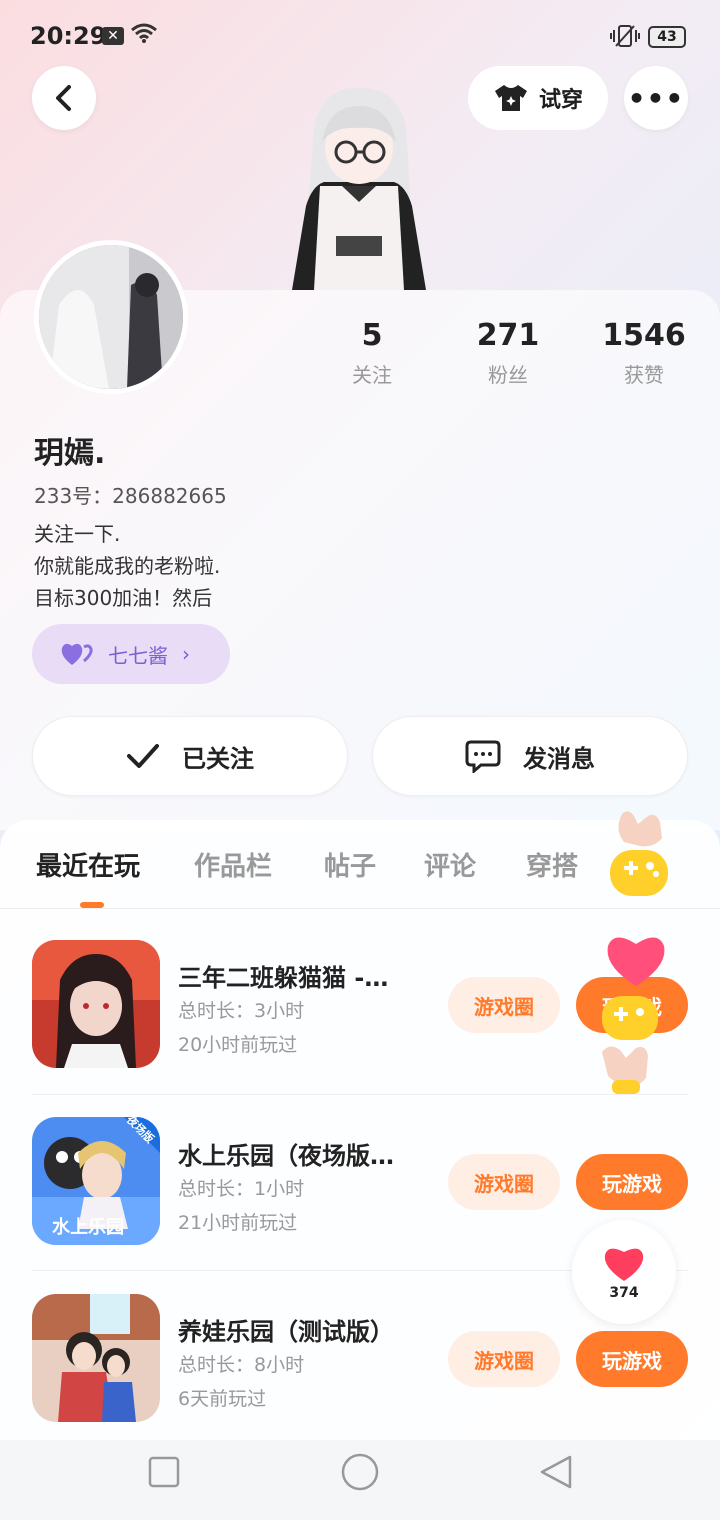 The image size is (720, 1520). I want to click on tab-recently-played: 最近在玩, so click(88, 864).